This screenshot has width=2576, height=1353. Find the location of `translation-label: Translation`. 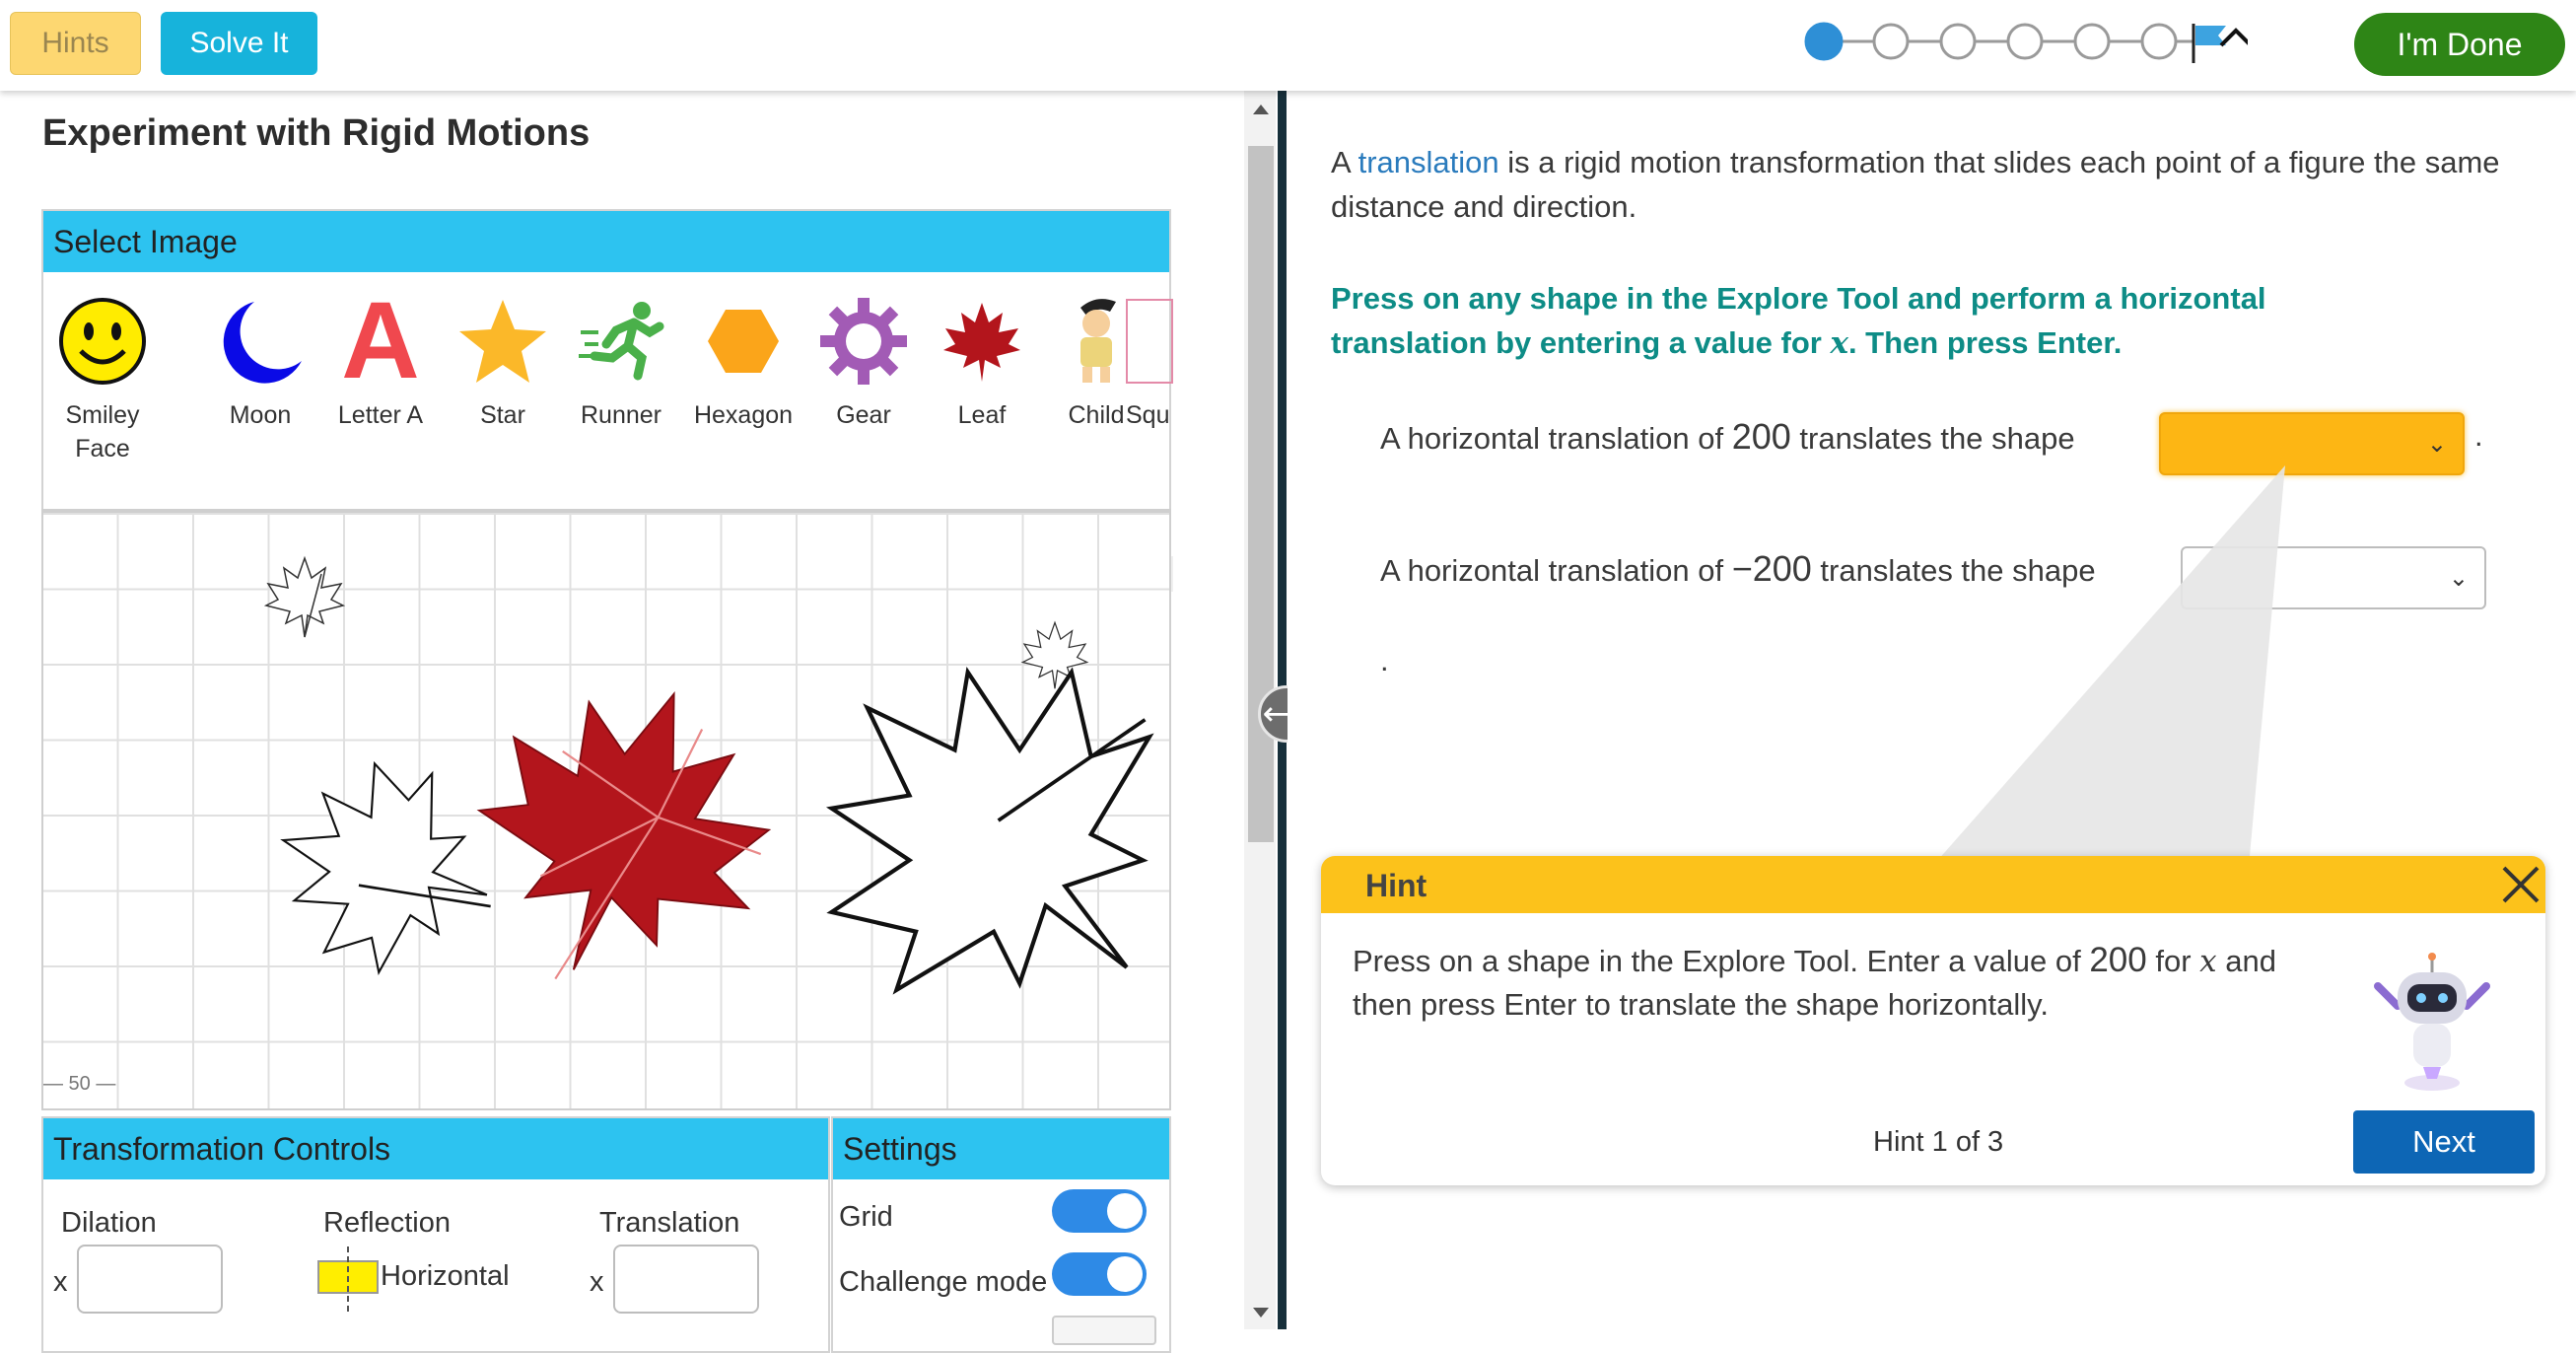

translation-label: Translation is located at coordinates (670, 1223).